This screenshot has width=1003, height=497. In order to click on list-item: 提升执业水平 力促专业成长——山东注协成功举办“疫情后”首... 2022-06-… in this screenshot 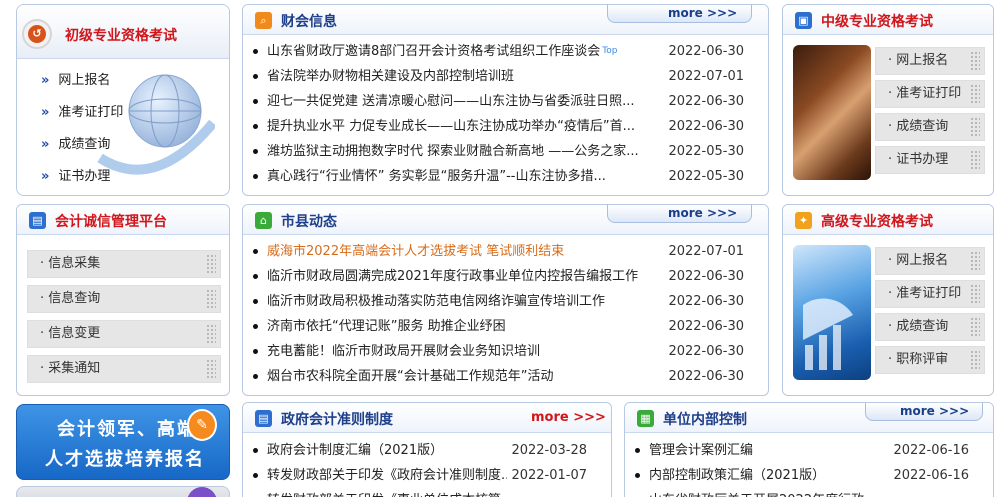, I will do `click(505, 126)`.